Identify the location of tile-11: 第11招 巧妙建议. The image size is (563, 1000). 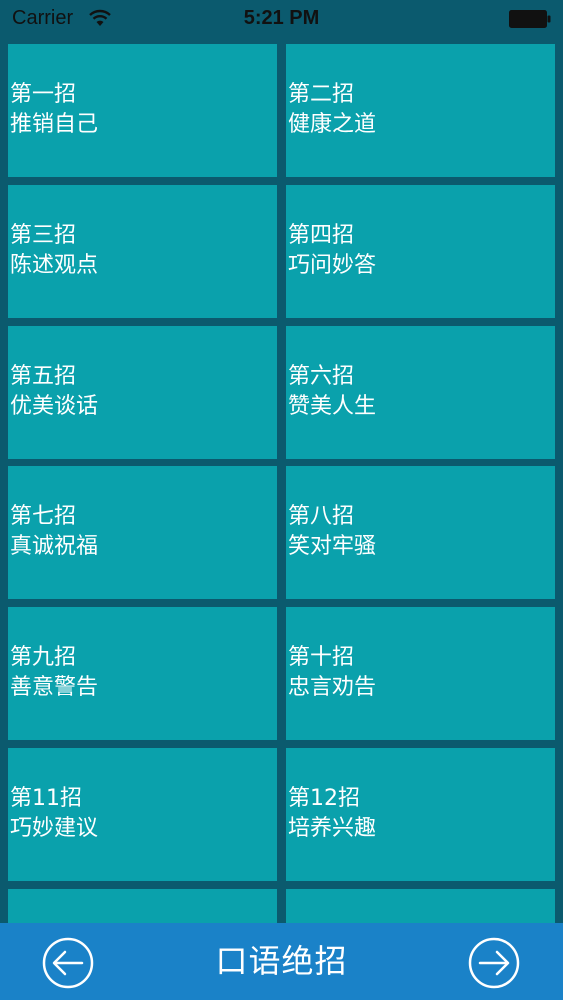
(142, 814).